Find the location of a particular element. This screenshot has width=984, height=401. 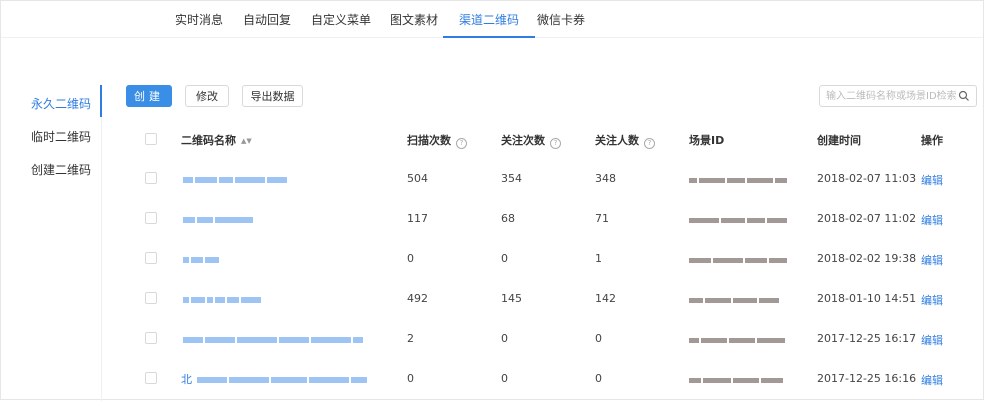

sort-icon: ▲▼ is located at coordinates (246, 141).